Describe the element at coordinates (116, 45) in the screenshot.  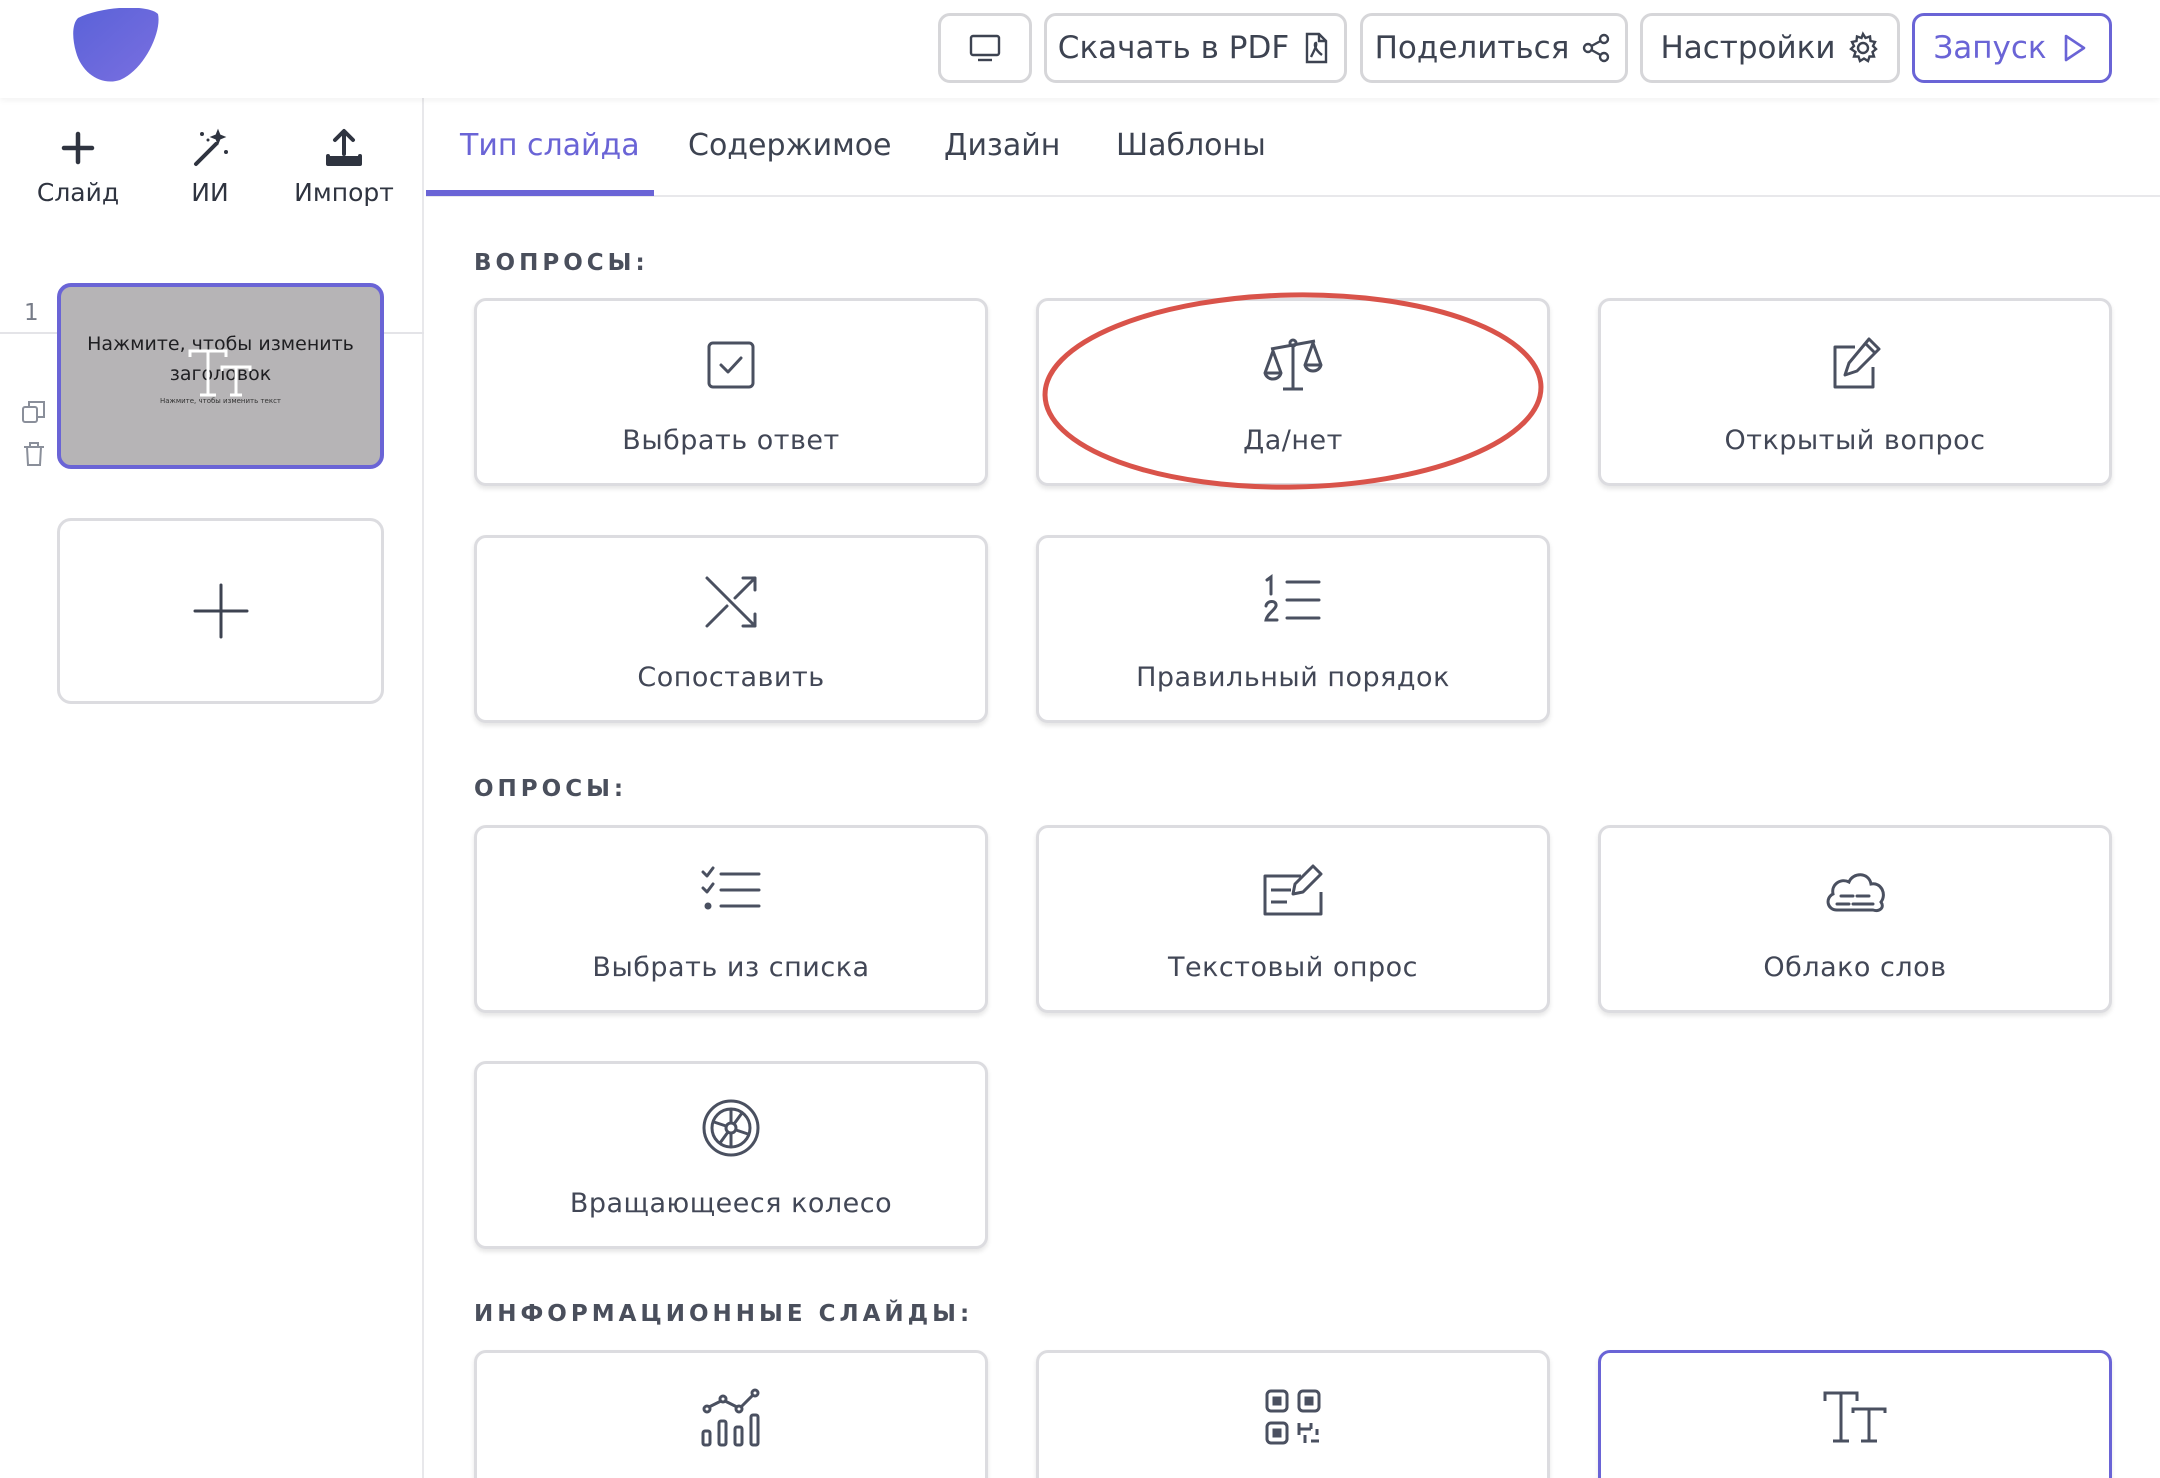
I see `app-logo` at that location.